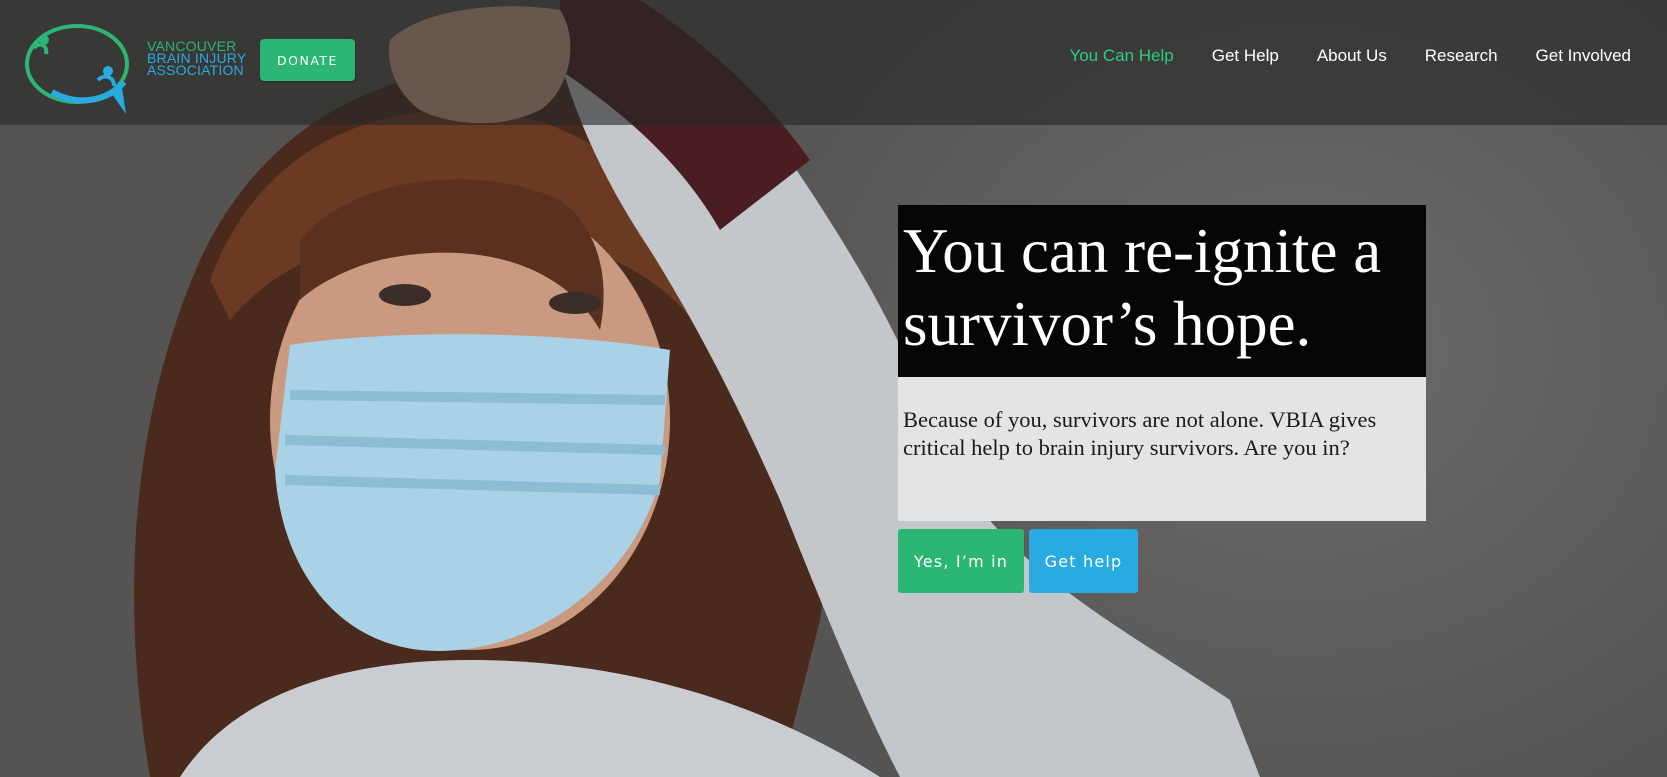 The image size is (1667, 777). I want to click on logo: VANCOUVER BRAIN INJURY ASSOCIATION, so click(137, 66).